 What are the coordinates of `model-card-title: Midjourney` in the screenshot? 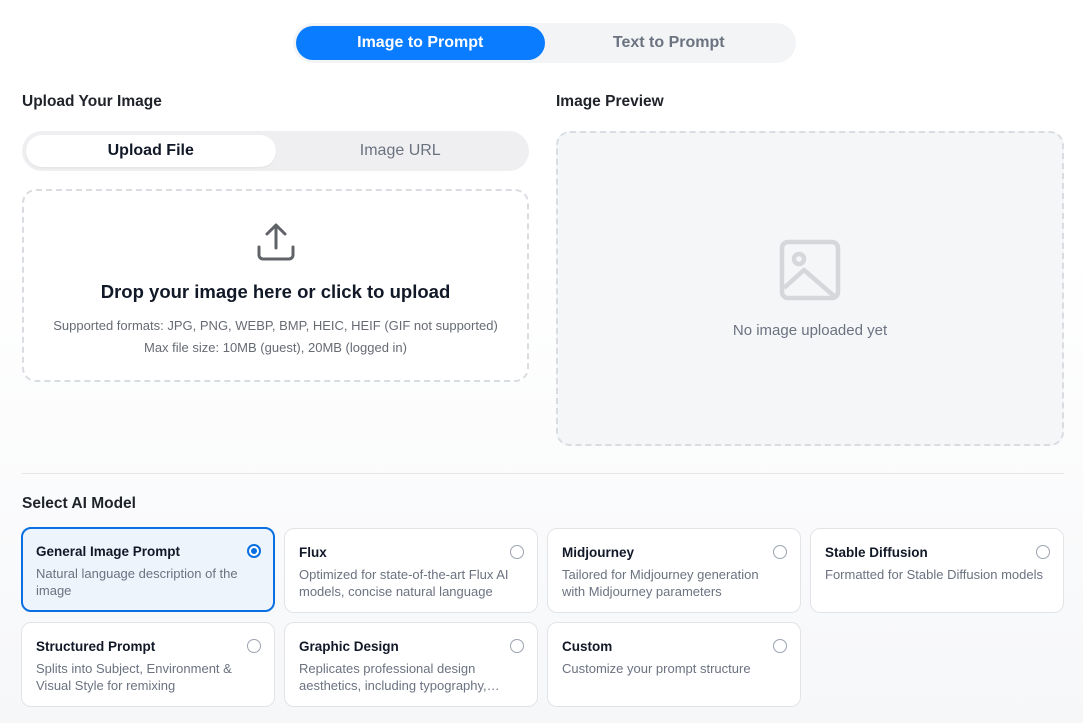 It's located at (598, 552).